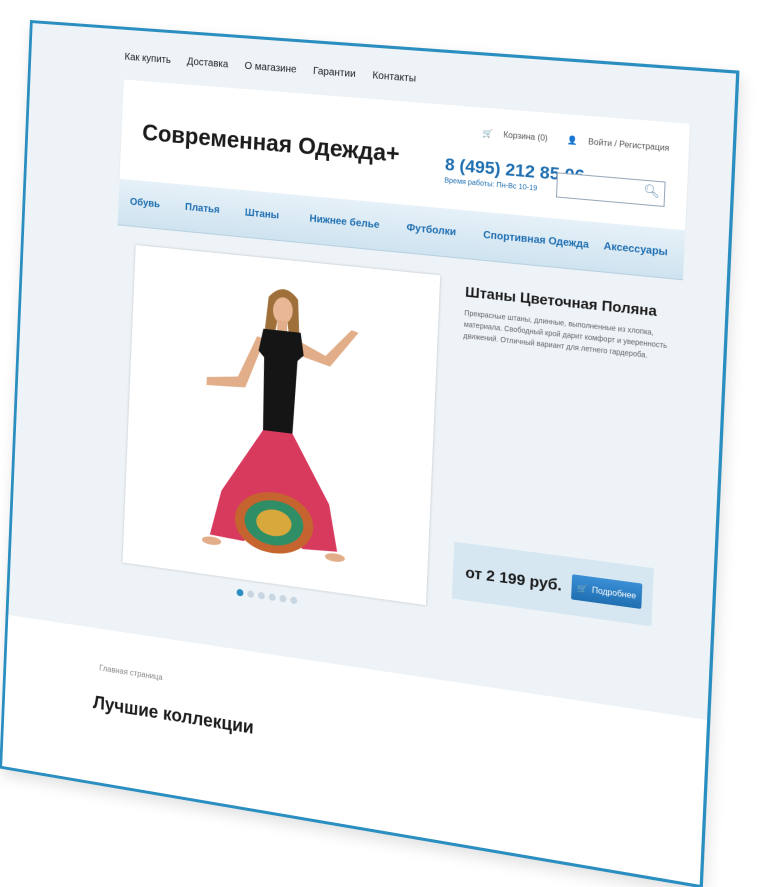  Describe the element at coordinates (514, 579) in the screenshot. I see `product-price: от 2 199 руб.` at that location.